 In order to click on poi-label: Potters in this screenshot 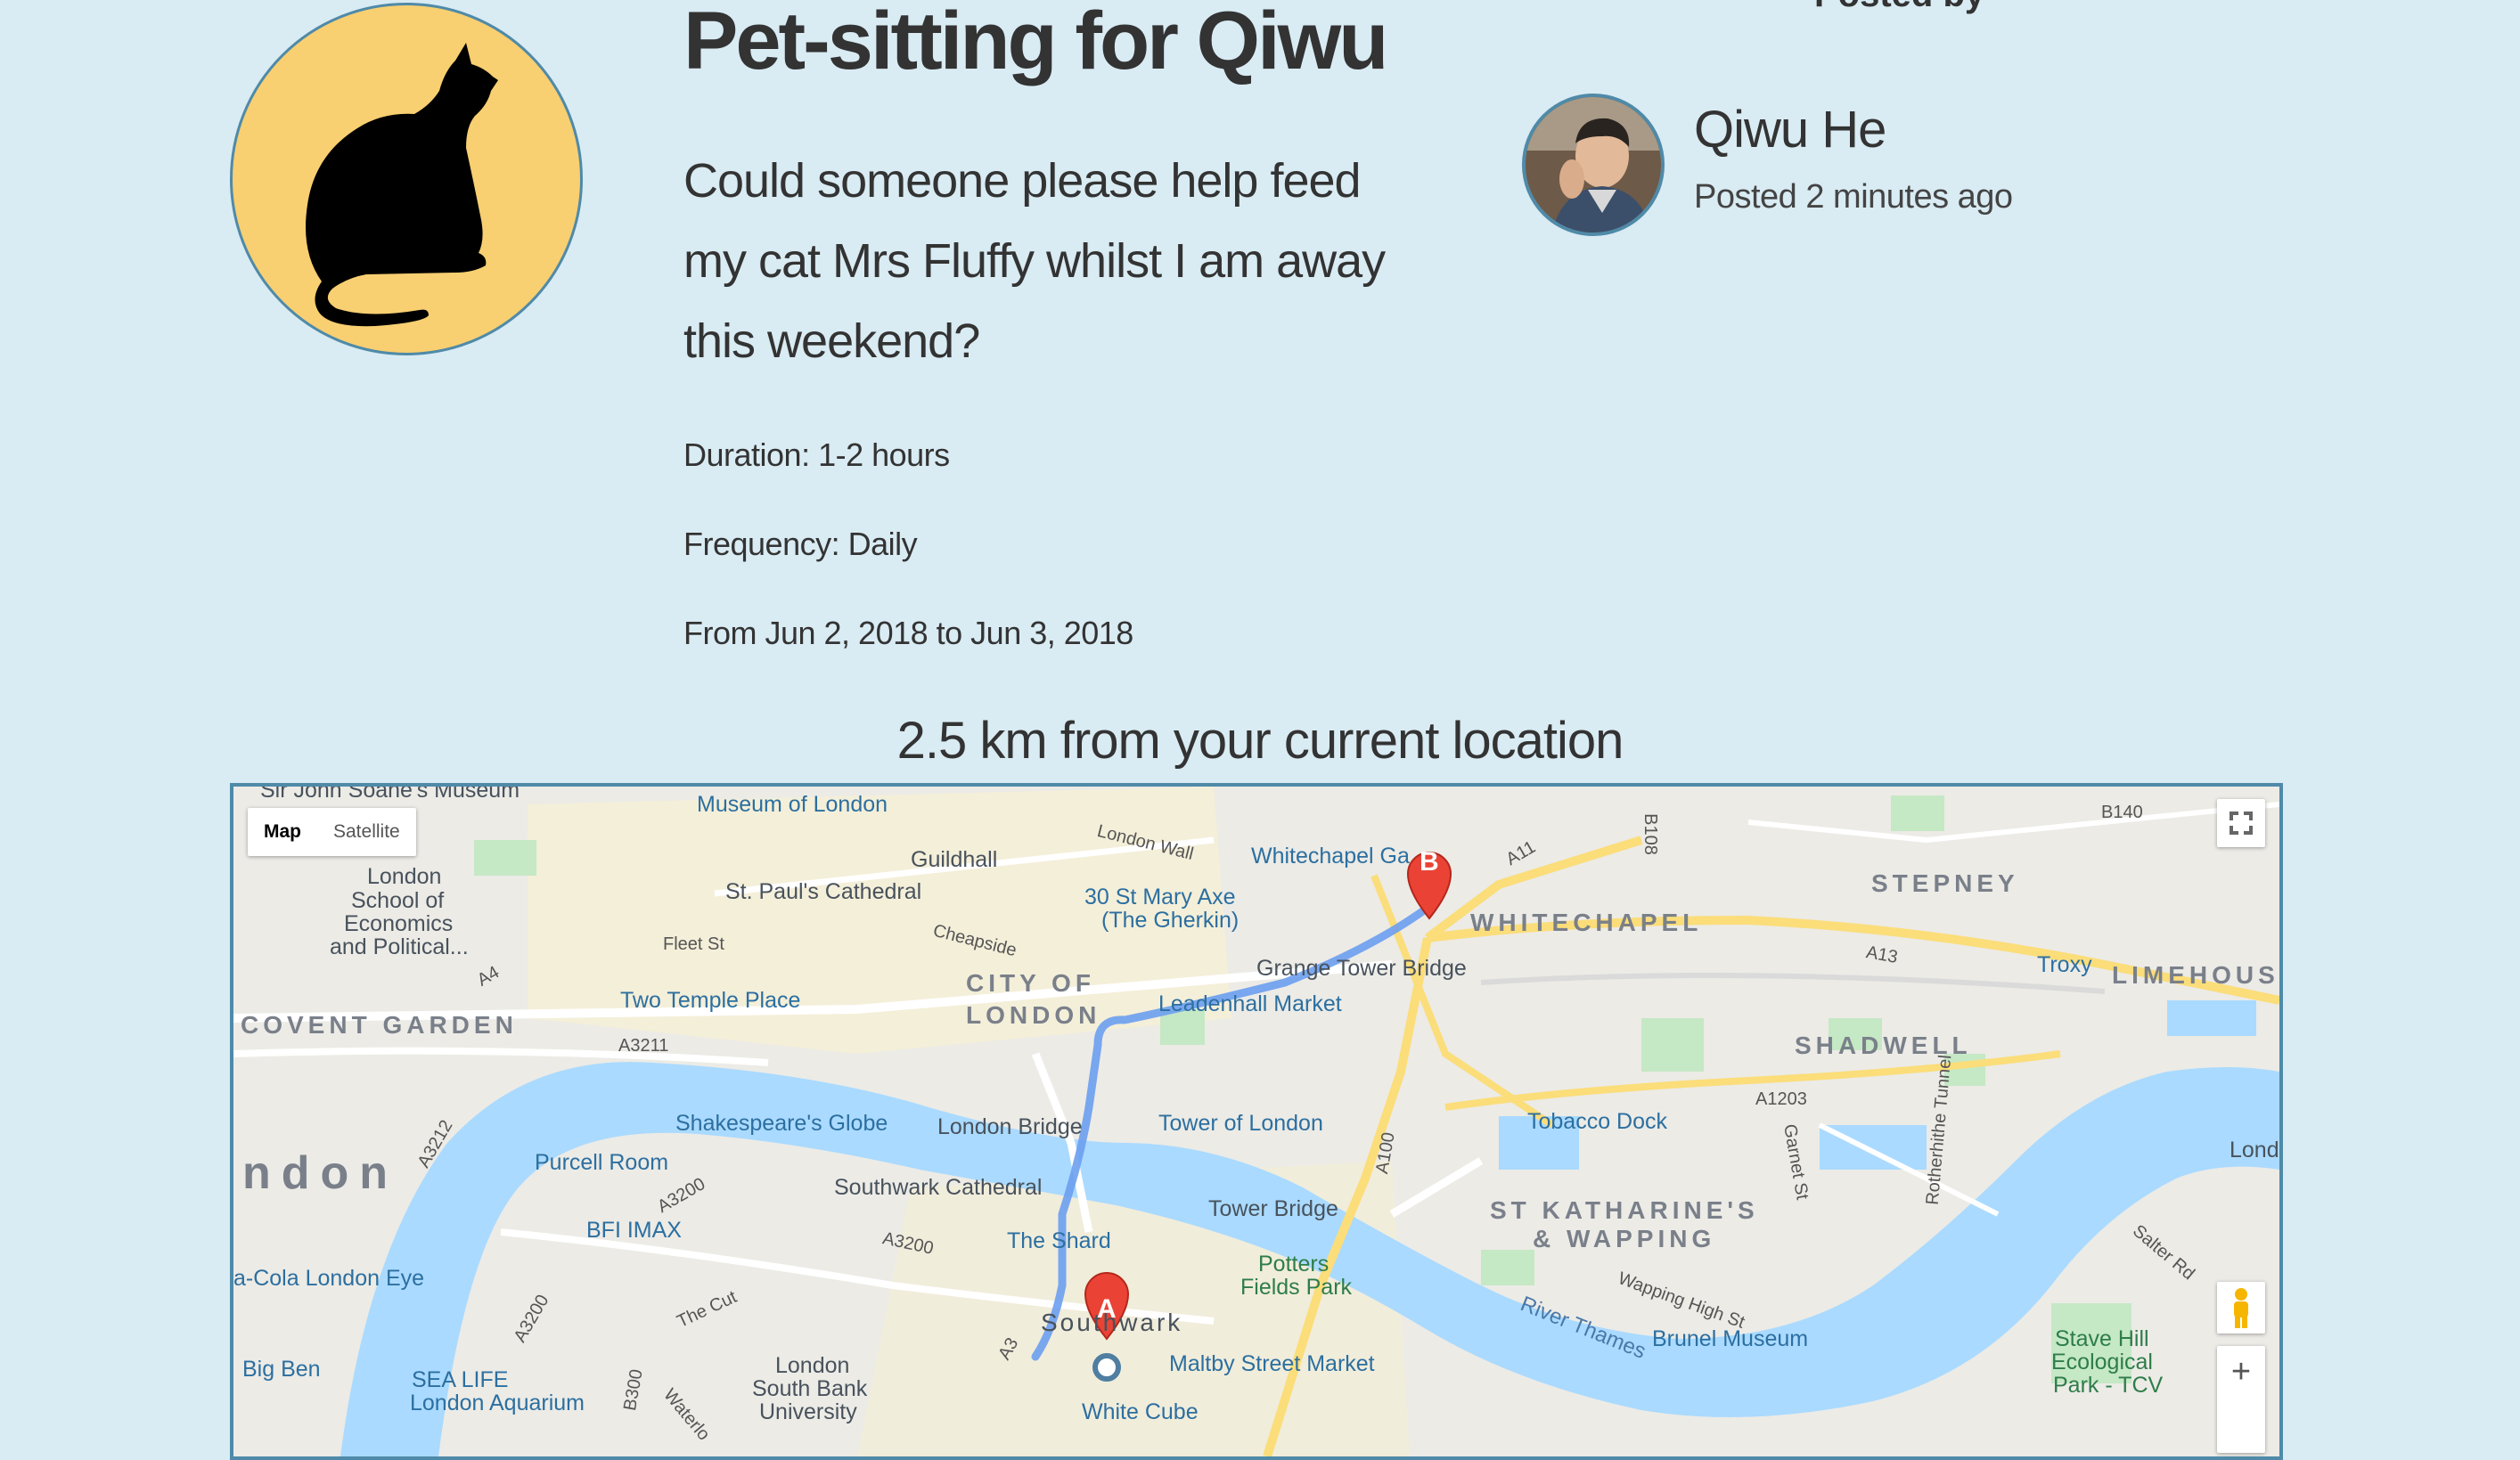, I will do `click(1293, 1264)`.